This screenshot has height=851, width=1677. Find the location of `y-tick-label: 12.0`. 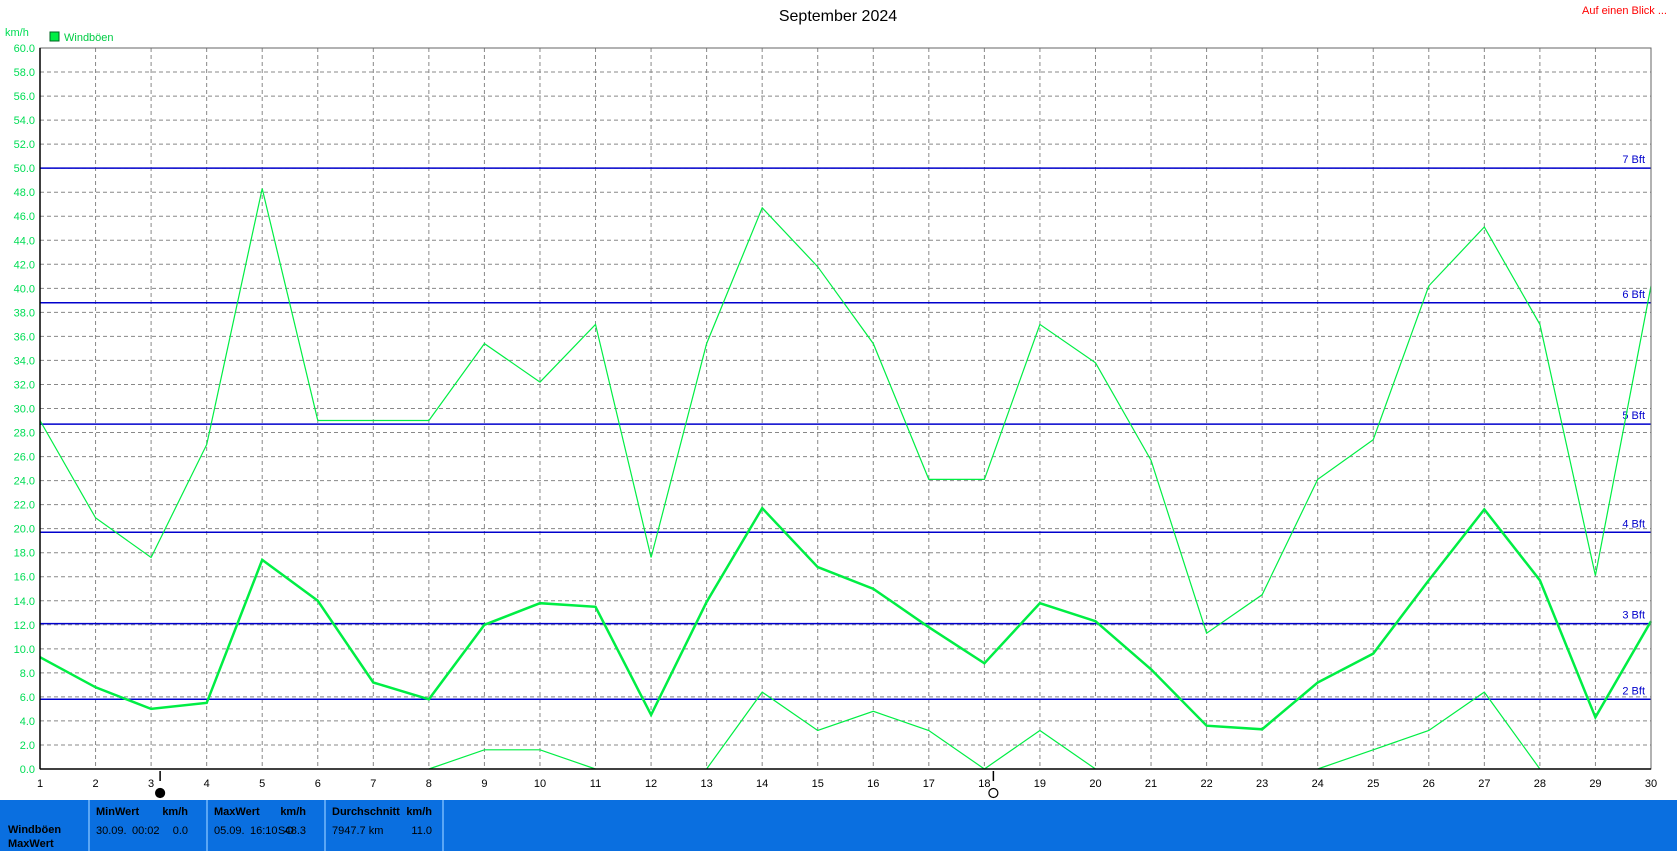

y-tick-label: 12.0 is located at coordinates (24, 626).